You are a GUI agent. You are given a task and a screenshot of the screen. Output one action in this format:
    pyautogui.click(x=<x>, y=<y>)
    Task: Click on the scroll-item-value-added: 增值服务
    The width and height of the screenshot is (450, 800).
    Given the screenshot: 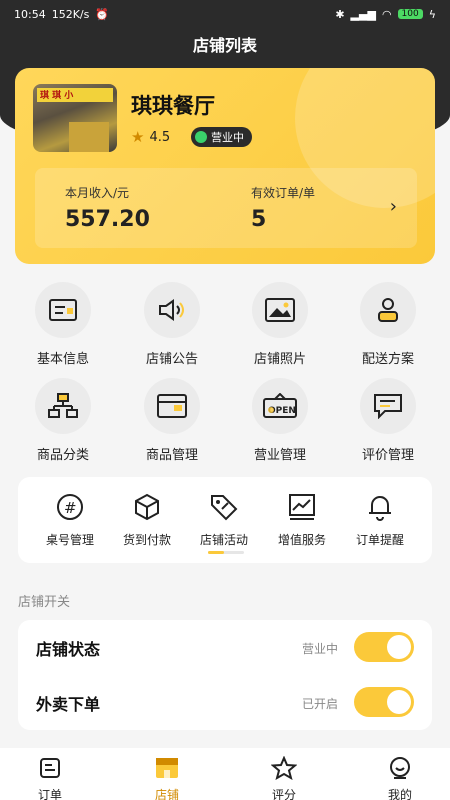 What is the action you would take?
    pyautogui.click(x=302, y=520)
    